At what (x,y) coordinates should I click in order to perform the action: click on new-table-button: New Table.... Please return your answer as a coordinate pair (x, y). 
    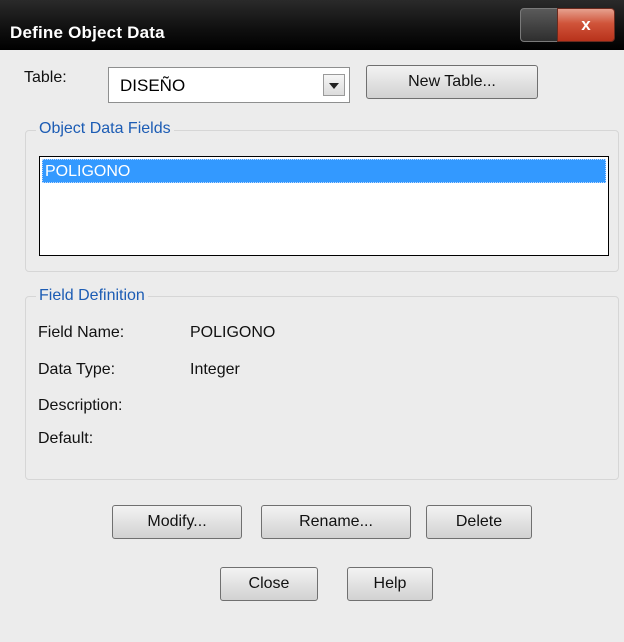
    Looking at the image, I should click on (452, 82).